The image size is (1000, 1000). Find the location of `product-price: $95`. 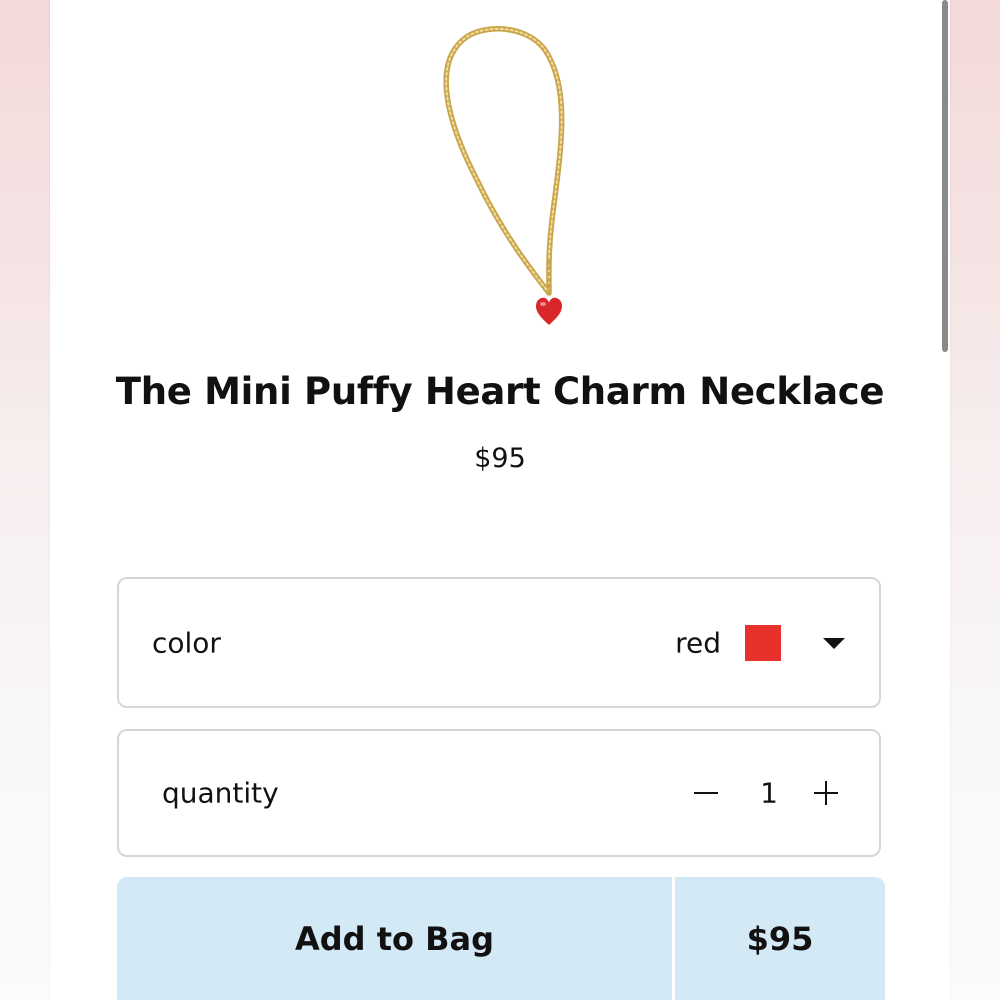

product-price: $95 is located at coordinates (500, 458).